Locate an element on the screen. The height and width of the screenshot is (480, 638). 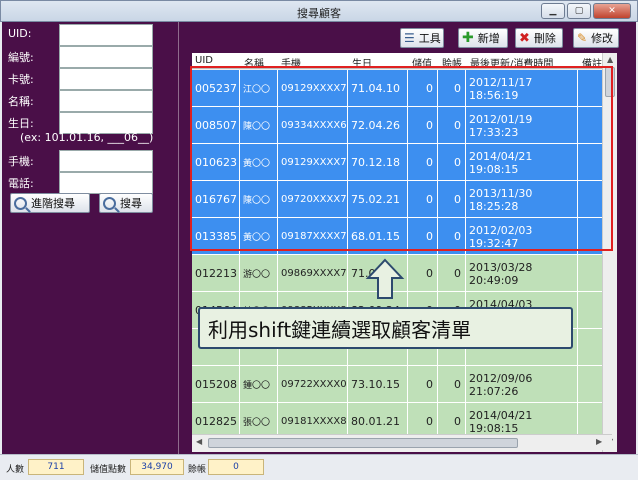
cell-birthday: 71.04.10 is located at coordinates (378, 88).